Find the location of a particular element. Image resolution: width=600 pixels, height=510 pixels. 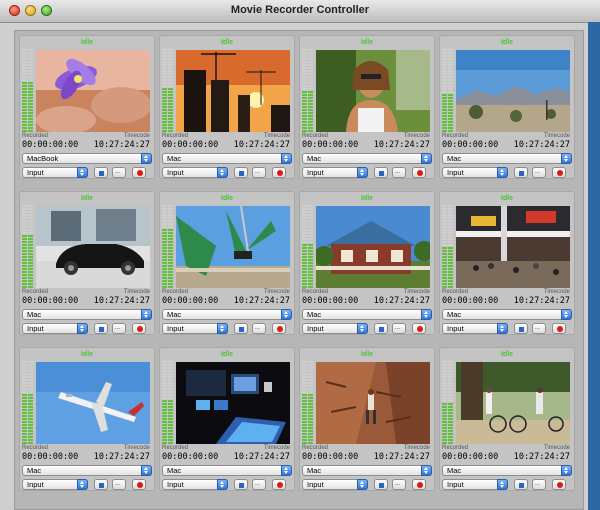

source-select: MacBook is located at coordinates (87, 158).